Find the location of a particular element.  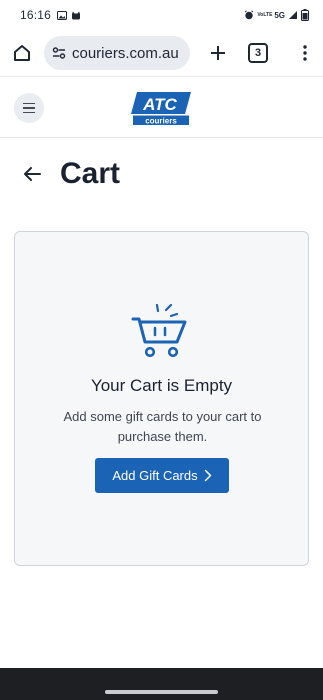

battery-icon is located at coordinates (305, 15).